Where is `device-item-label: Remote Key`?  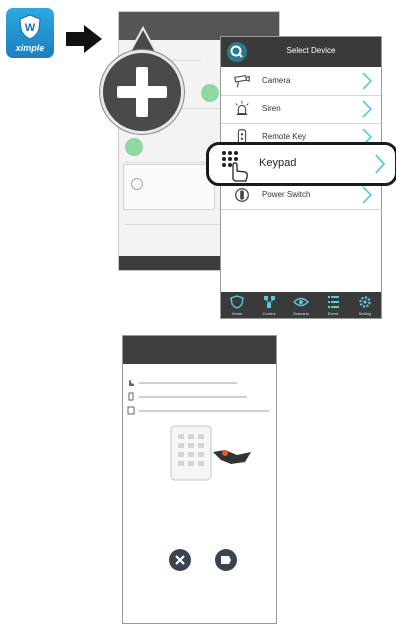
device-item-label: Remote Key is located at coordinates (284, 136).